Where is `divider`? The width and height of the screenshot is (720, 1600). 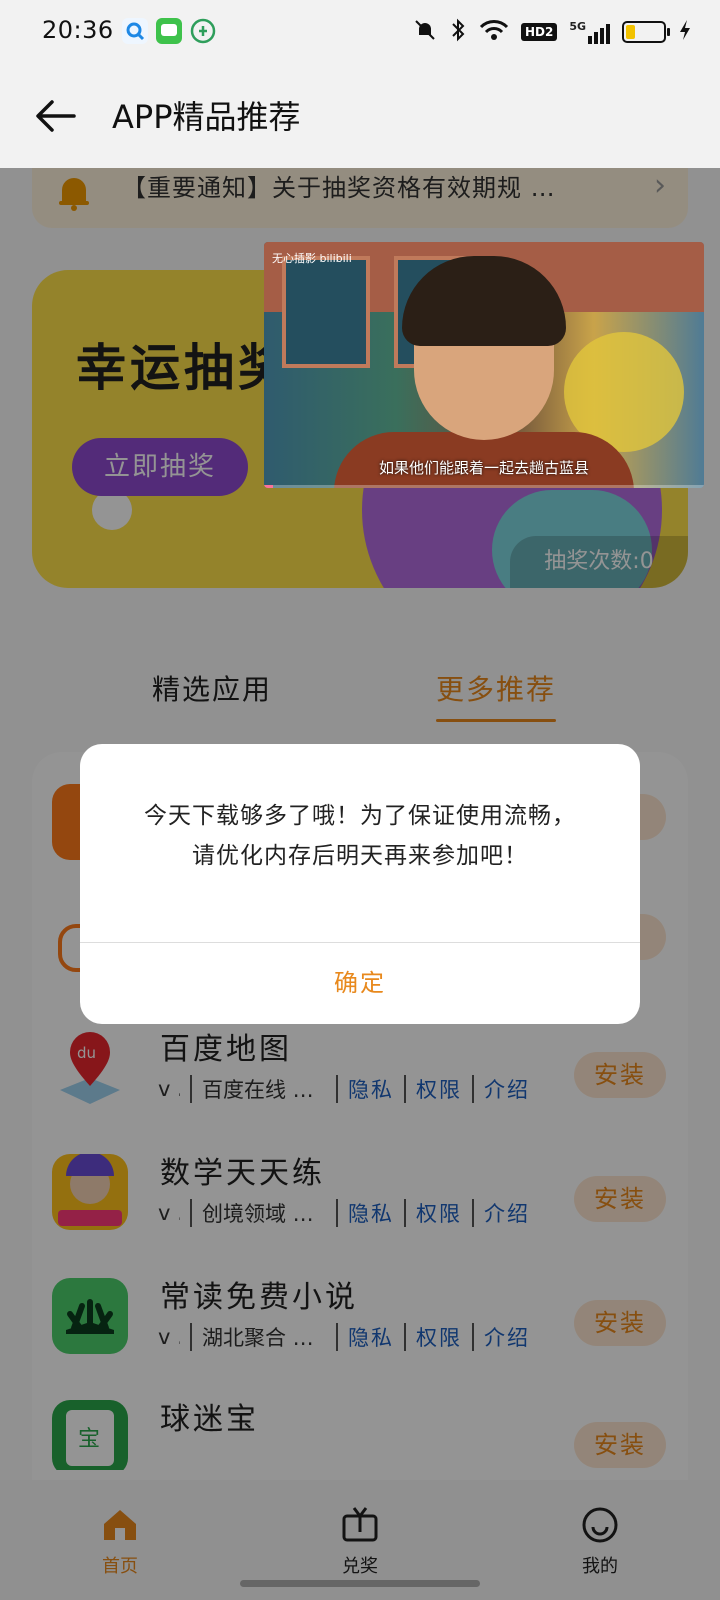
divider is located at coordinates (360, 942).